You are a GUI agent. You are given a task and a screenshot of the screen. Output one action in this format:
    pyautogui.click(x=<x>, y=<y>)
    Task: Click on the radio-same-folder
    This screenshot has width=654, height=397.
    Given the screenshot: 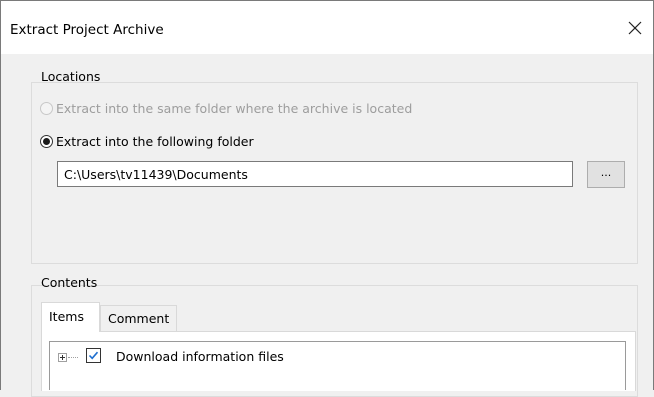 What is the action you would take?
    pyautogui.click(x=46, y=108)
    